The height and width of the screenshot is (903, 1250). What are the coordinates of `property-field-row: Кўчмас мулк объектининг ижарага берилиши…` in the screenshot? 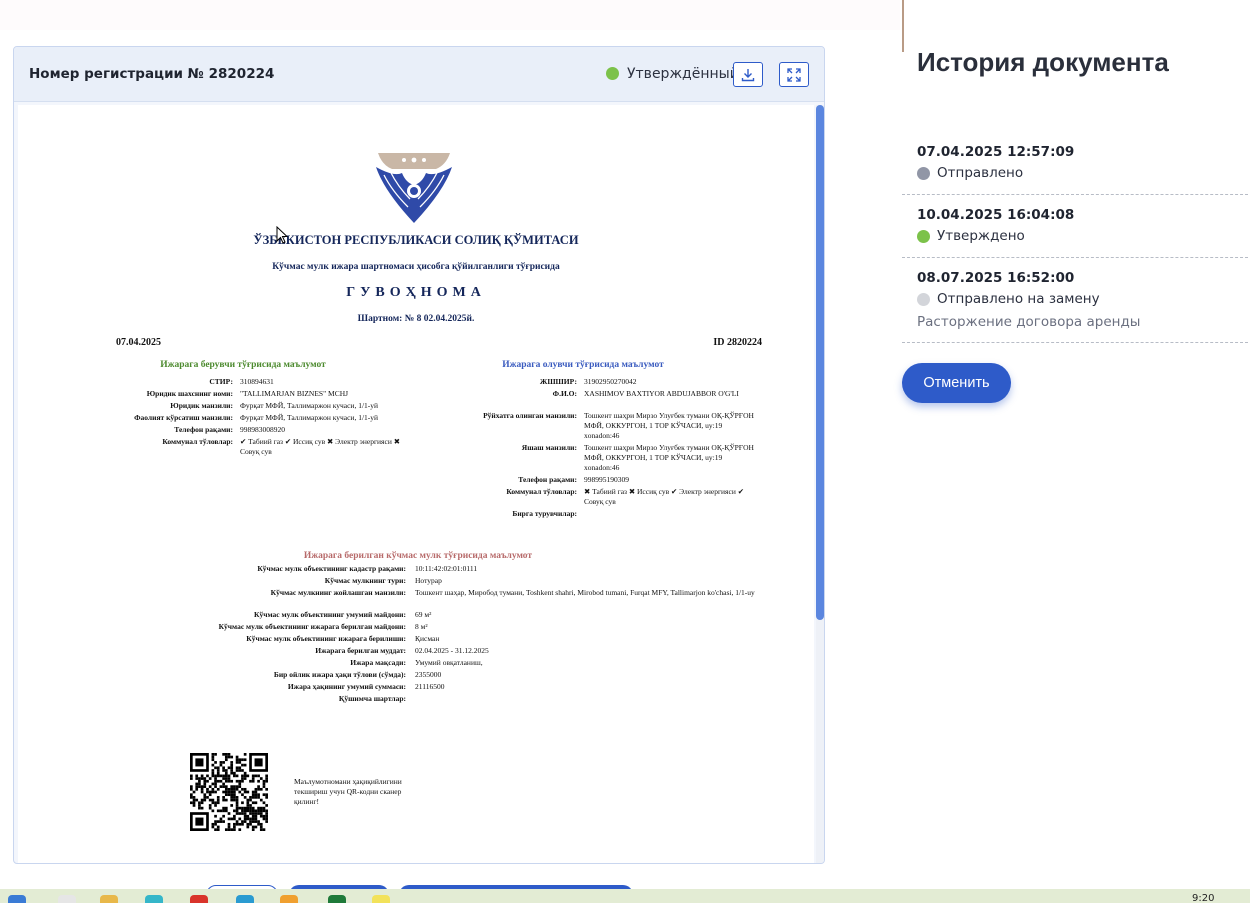 It's located at (416, 639).